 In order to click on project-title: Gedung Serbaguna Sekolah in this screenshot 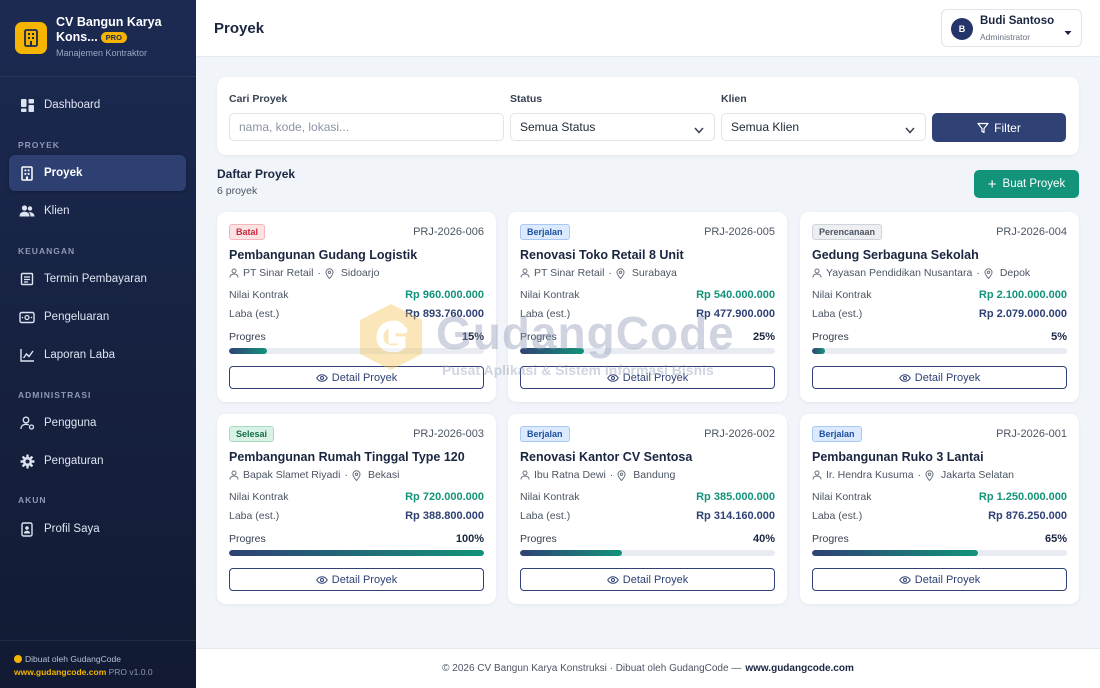, I will do `click(895, 255)`.